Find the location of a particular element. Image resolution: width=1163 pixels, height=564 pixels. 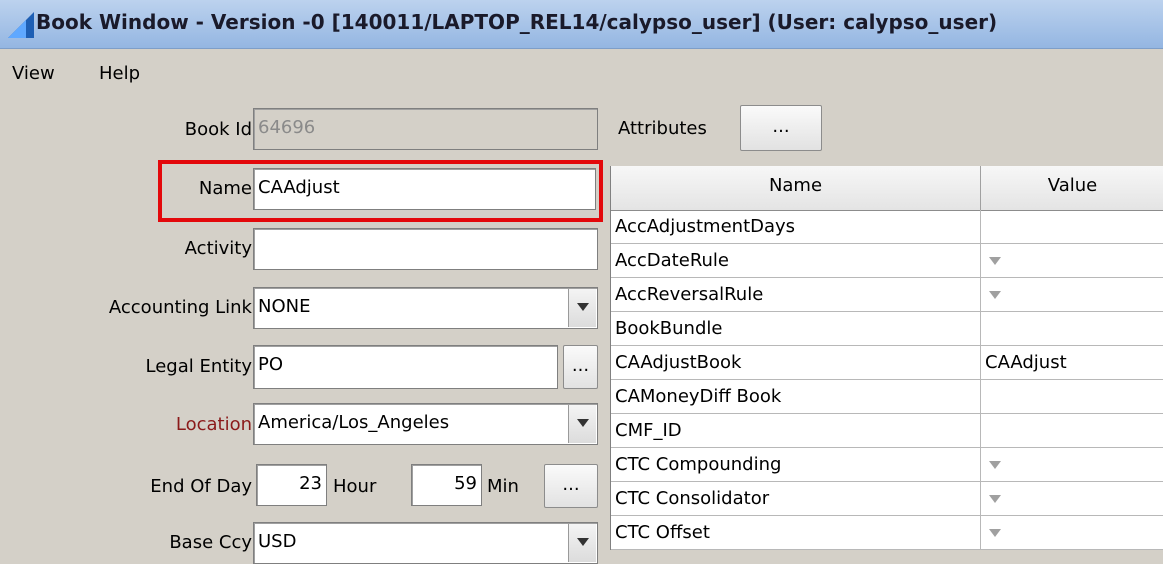

base-ccy-dropdown-button is located at coordinates (582, 543).